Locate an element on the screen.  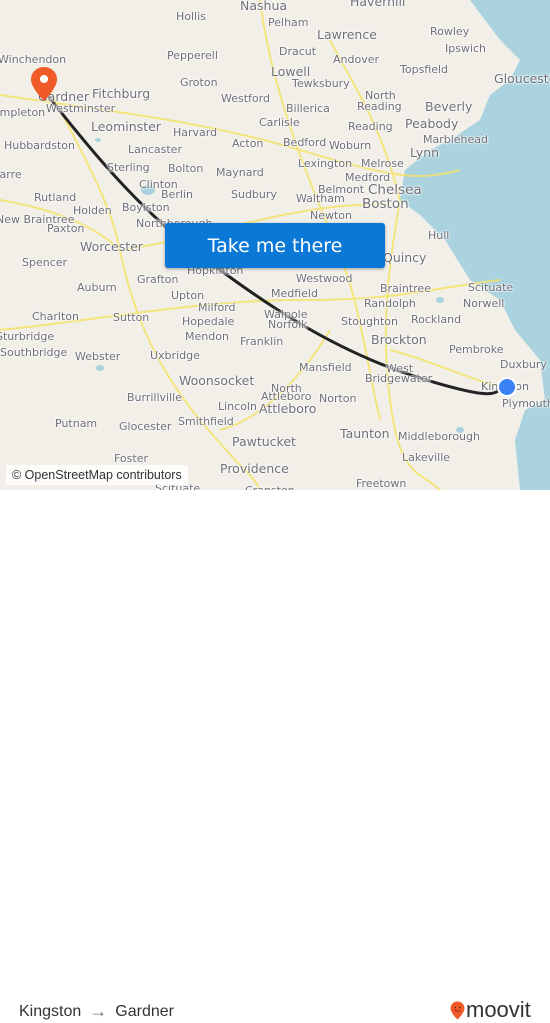
place-label: Auburn is located at coordinates (97, 287).